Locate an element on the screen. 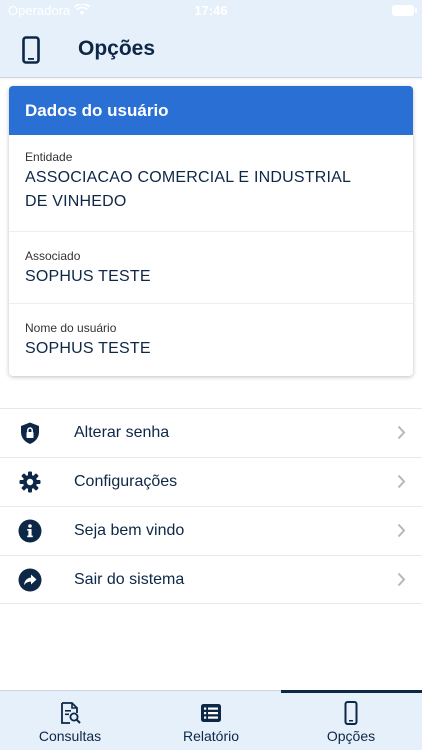 The width and height of the screenshot is (422, 750). menu-item-label: Alterar senha is located at coordinates (122, 432).